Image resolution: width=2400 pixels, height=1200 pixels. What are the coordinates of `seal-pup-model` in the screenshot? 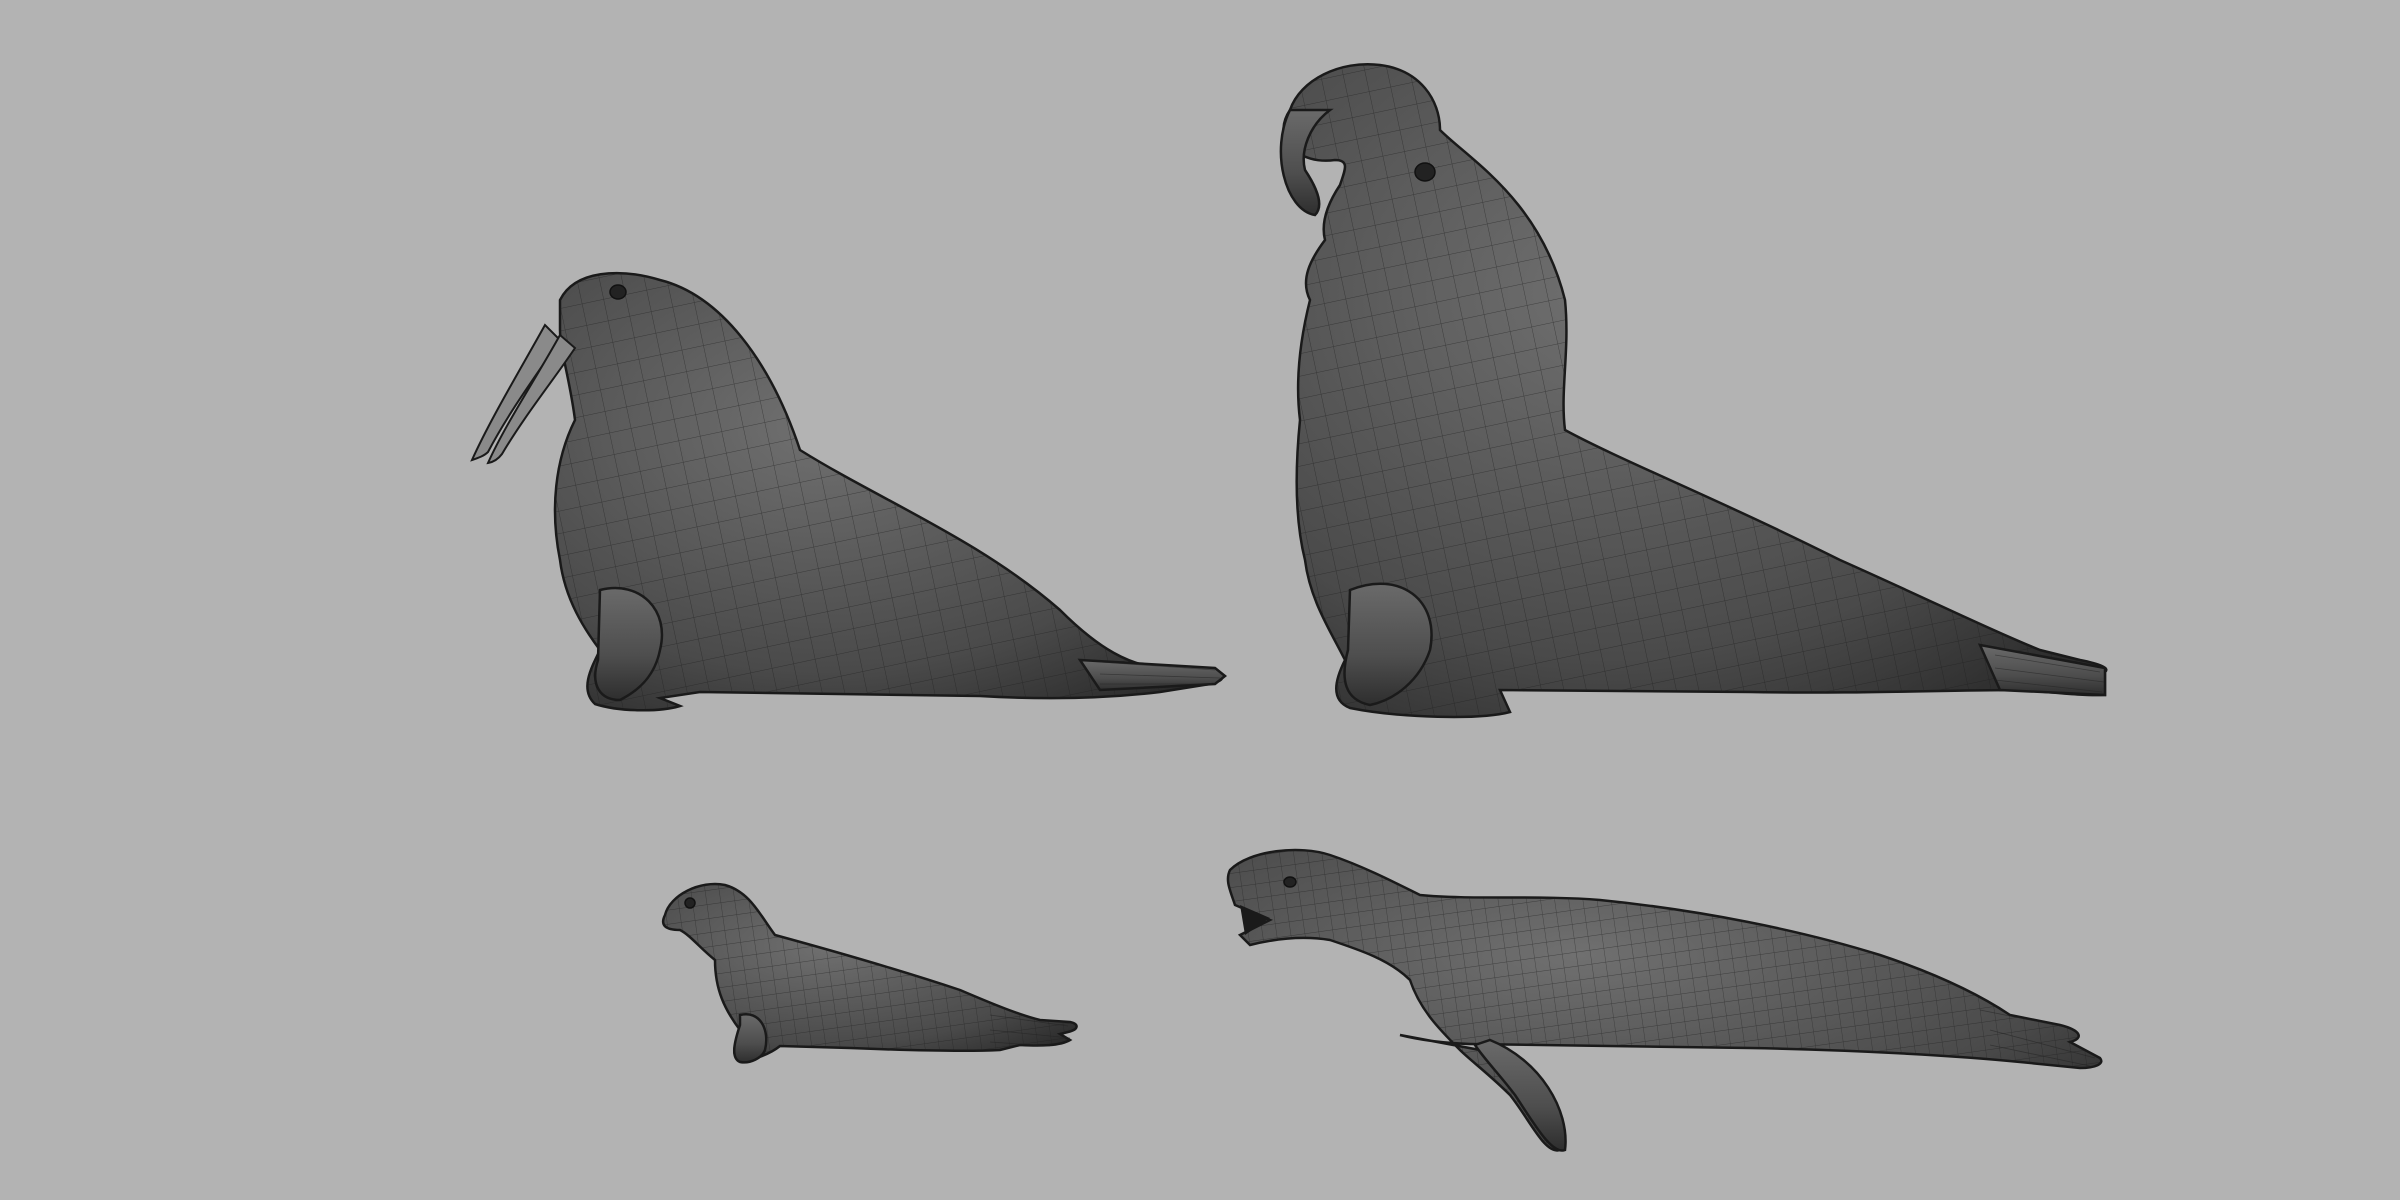 It's located at (869, 973).